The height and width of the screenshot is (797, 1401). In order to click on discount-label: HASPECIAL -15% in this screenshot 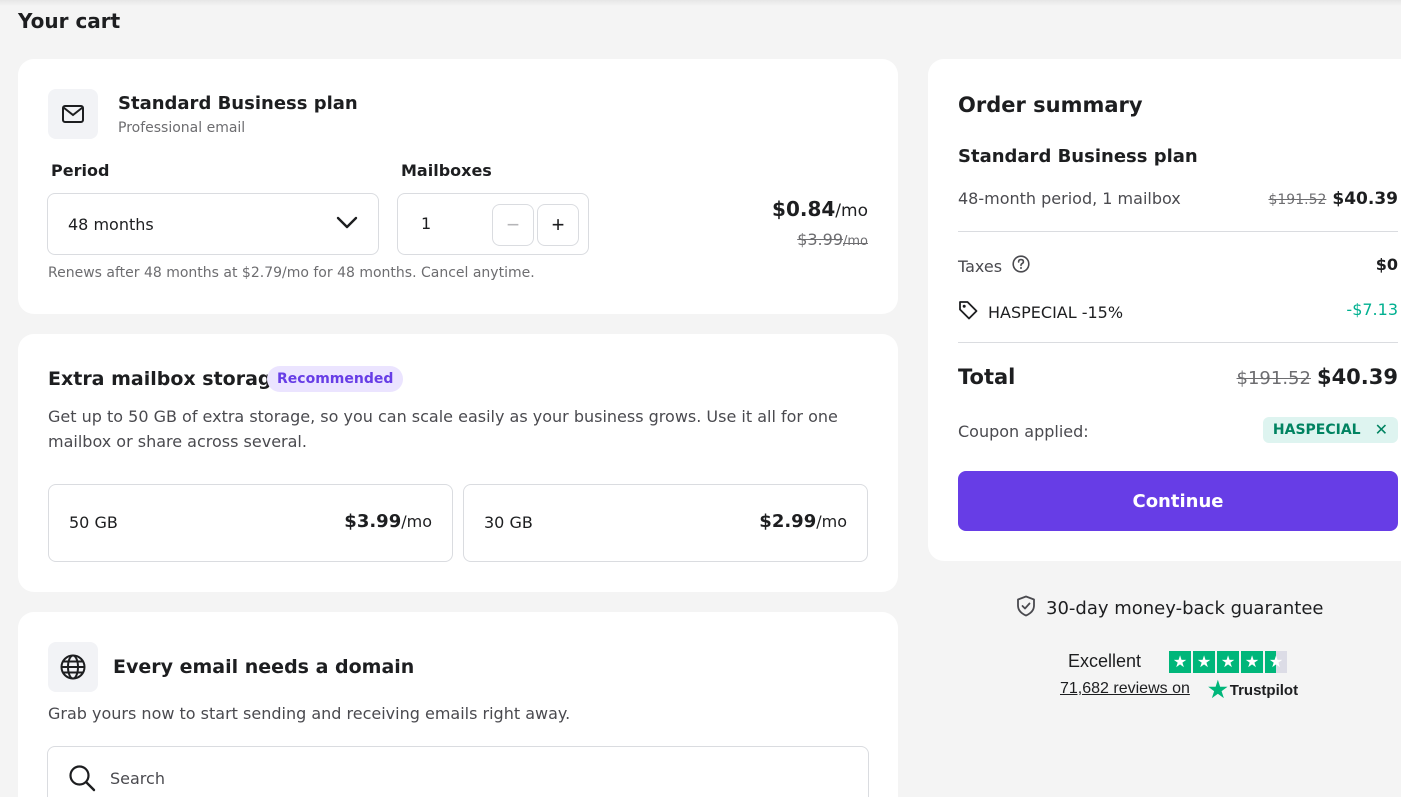, I will do `click(1056, 312)`.